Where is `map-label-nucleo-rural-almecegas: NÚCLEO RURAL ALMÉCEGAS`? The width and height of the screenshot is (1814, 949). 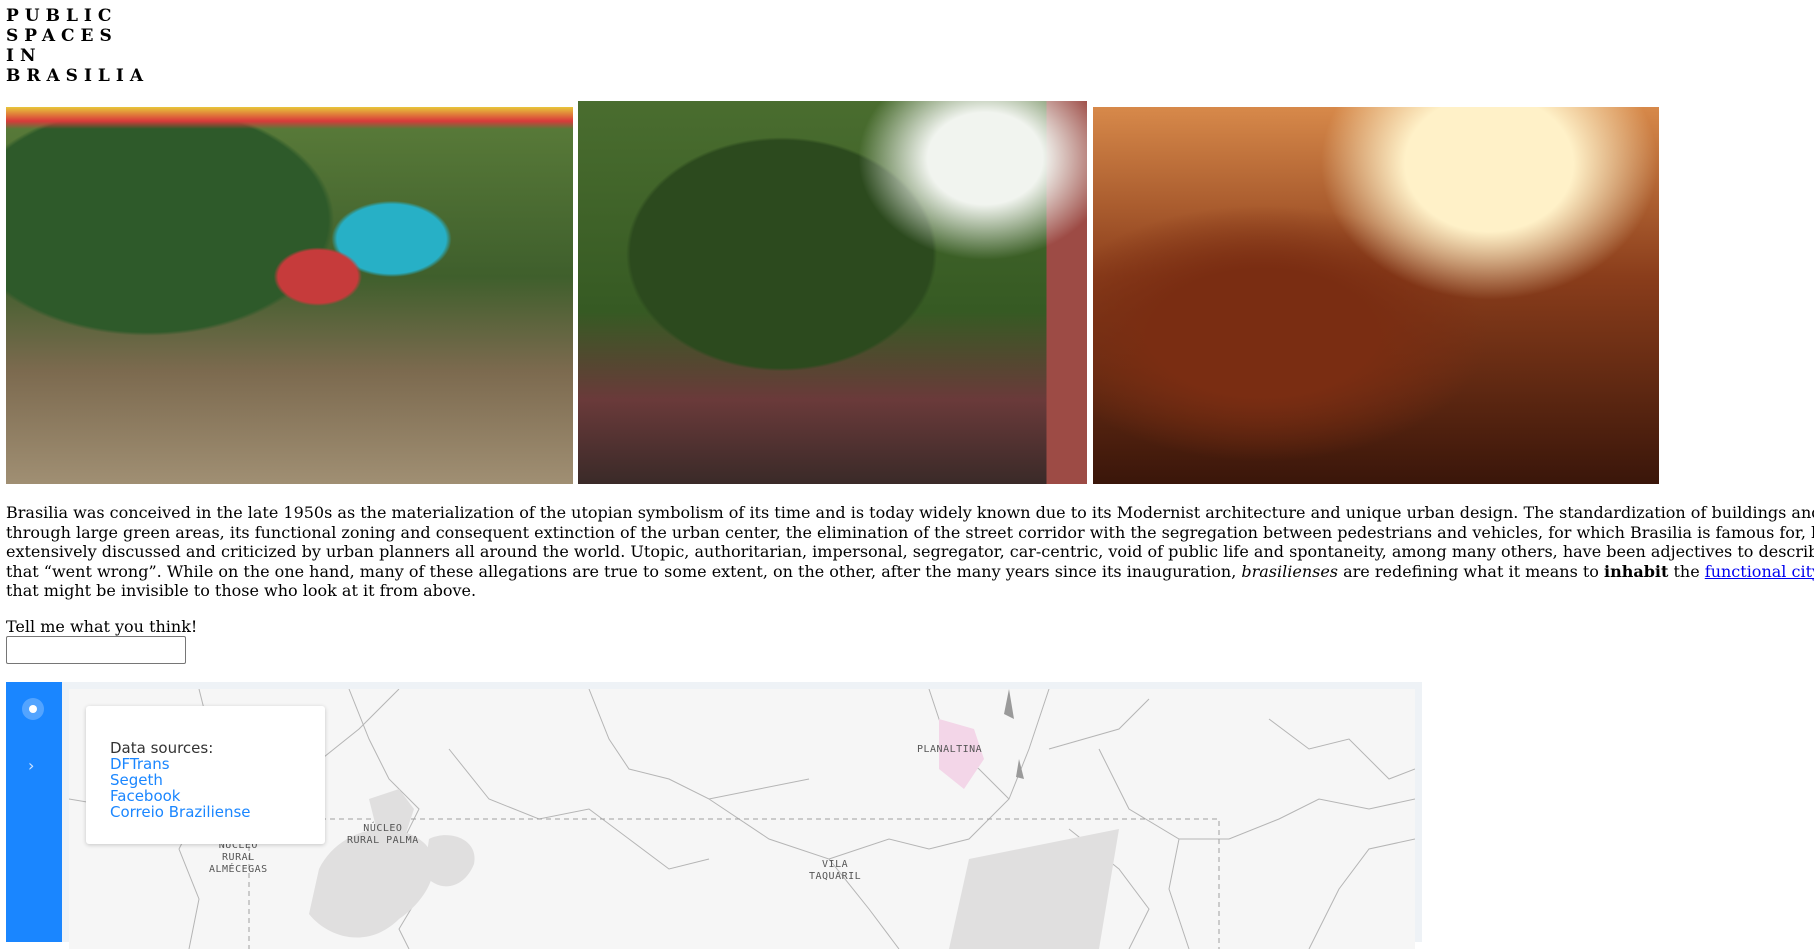
map-label-nucleo-rural-almecegas: NÚCLEO RURAL ALMÉCEGAS is located at coordinates (238, 857).